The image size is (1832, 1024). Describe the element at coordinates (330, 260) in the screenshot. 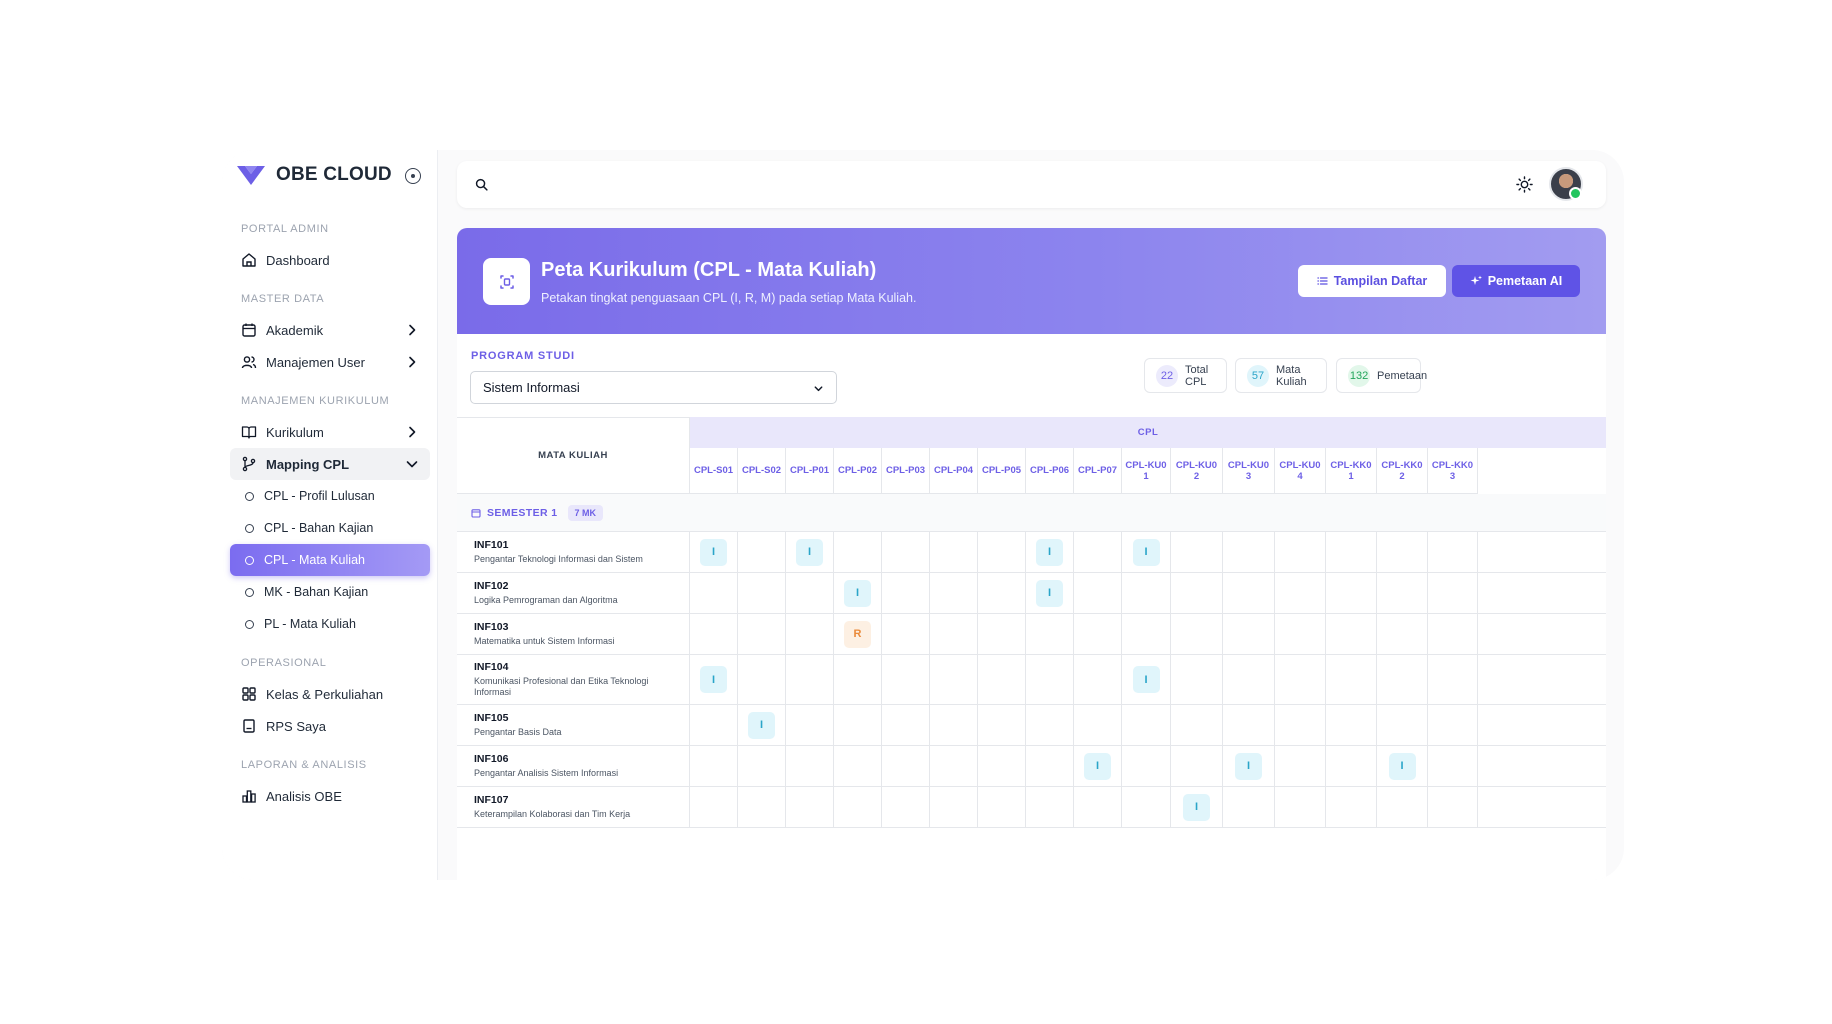

I see `sidebar-item-dashboard: Dashboard` at that location.